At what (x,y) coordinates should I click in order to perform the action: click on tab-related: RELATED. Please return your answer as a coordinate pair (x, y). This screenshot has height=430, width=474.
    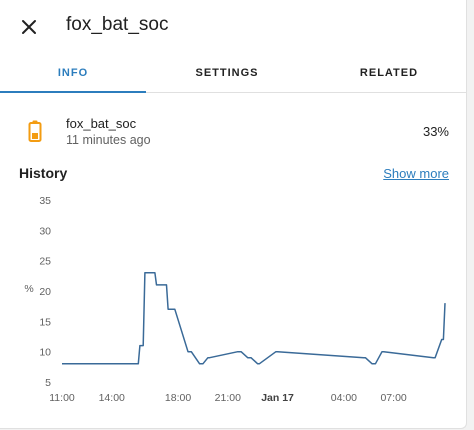
    Looking at the image, I should click on (389, 73).